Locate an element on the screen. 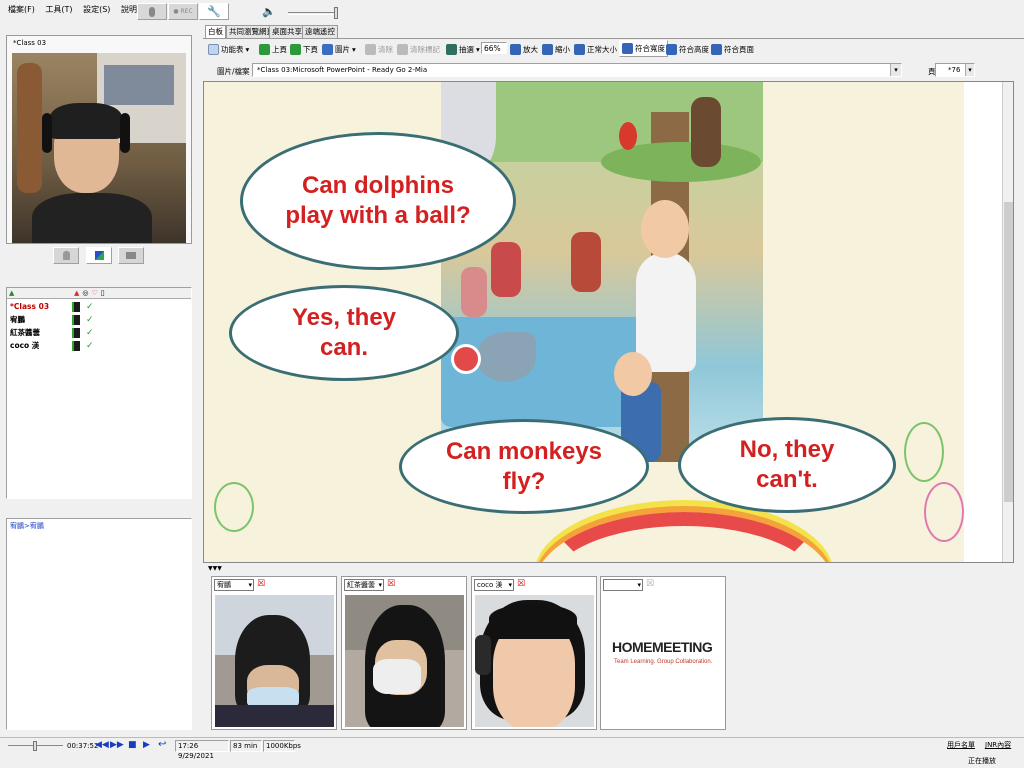 This screenshot has width=1024, height=768. tab-desktop-share: 桌面共享 is located at coordinates (287, 31).